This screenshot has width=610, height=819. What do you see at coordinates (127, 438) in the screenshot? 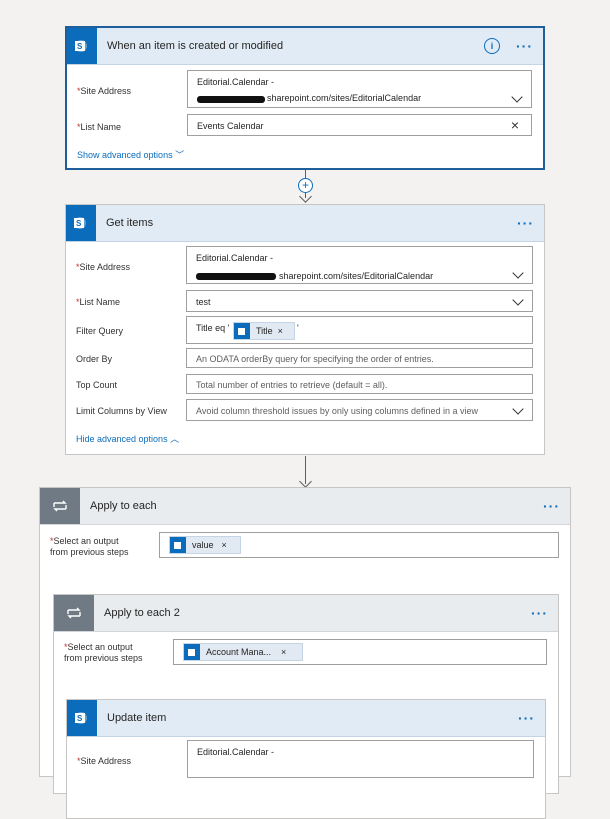
I see `hide-advanced-options-link: Hide advanced options ︿` at bounding box center [127, 438].